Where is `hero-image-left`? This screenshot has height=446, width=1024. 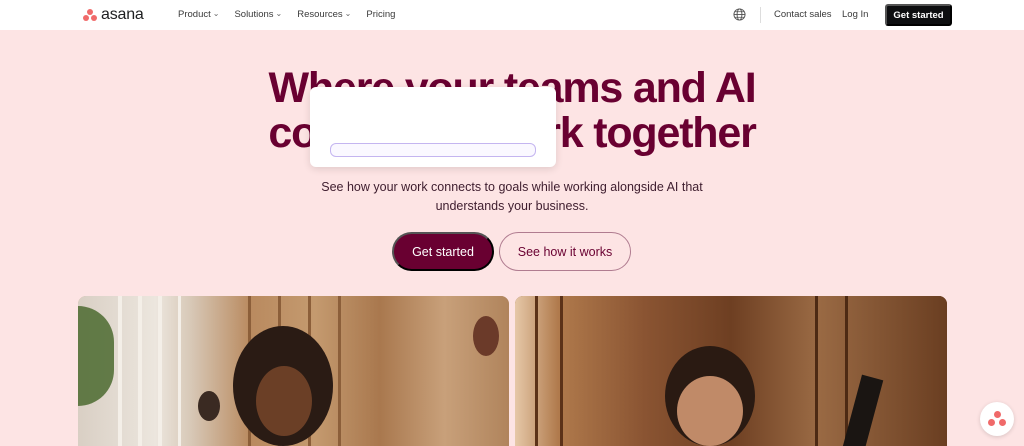
hero-image-left is located at coordinates (293, 371).